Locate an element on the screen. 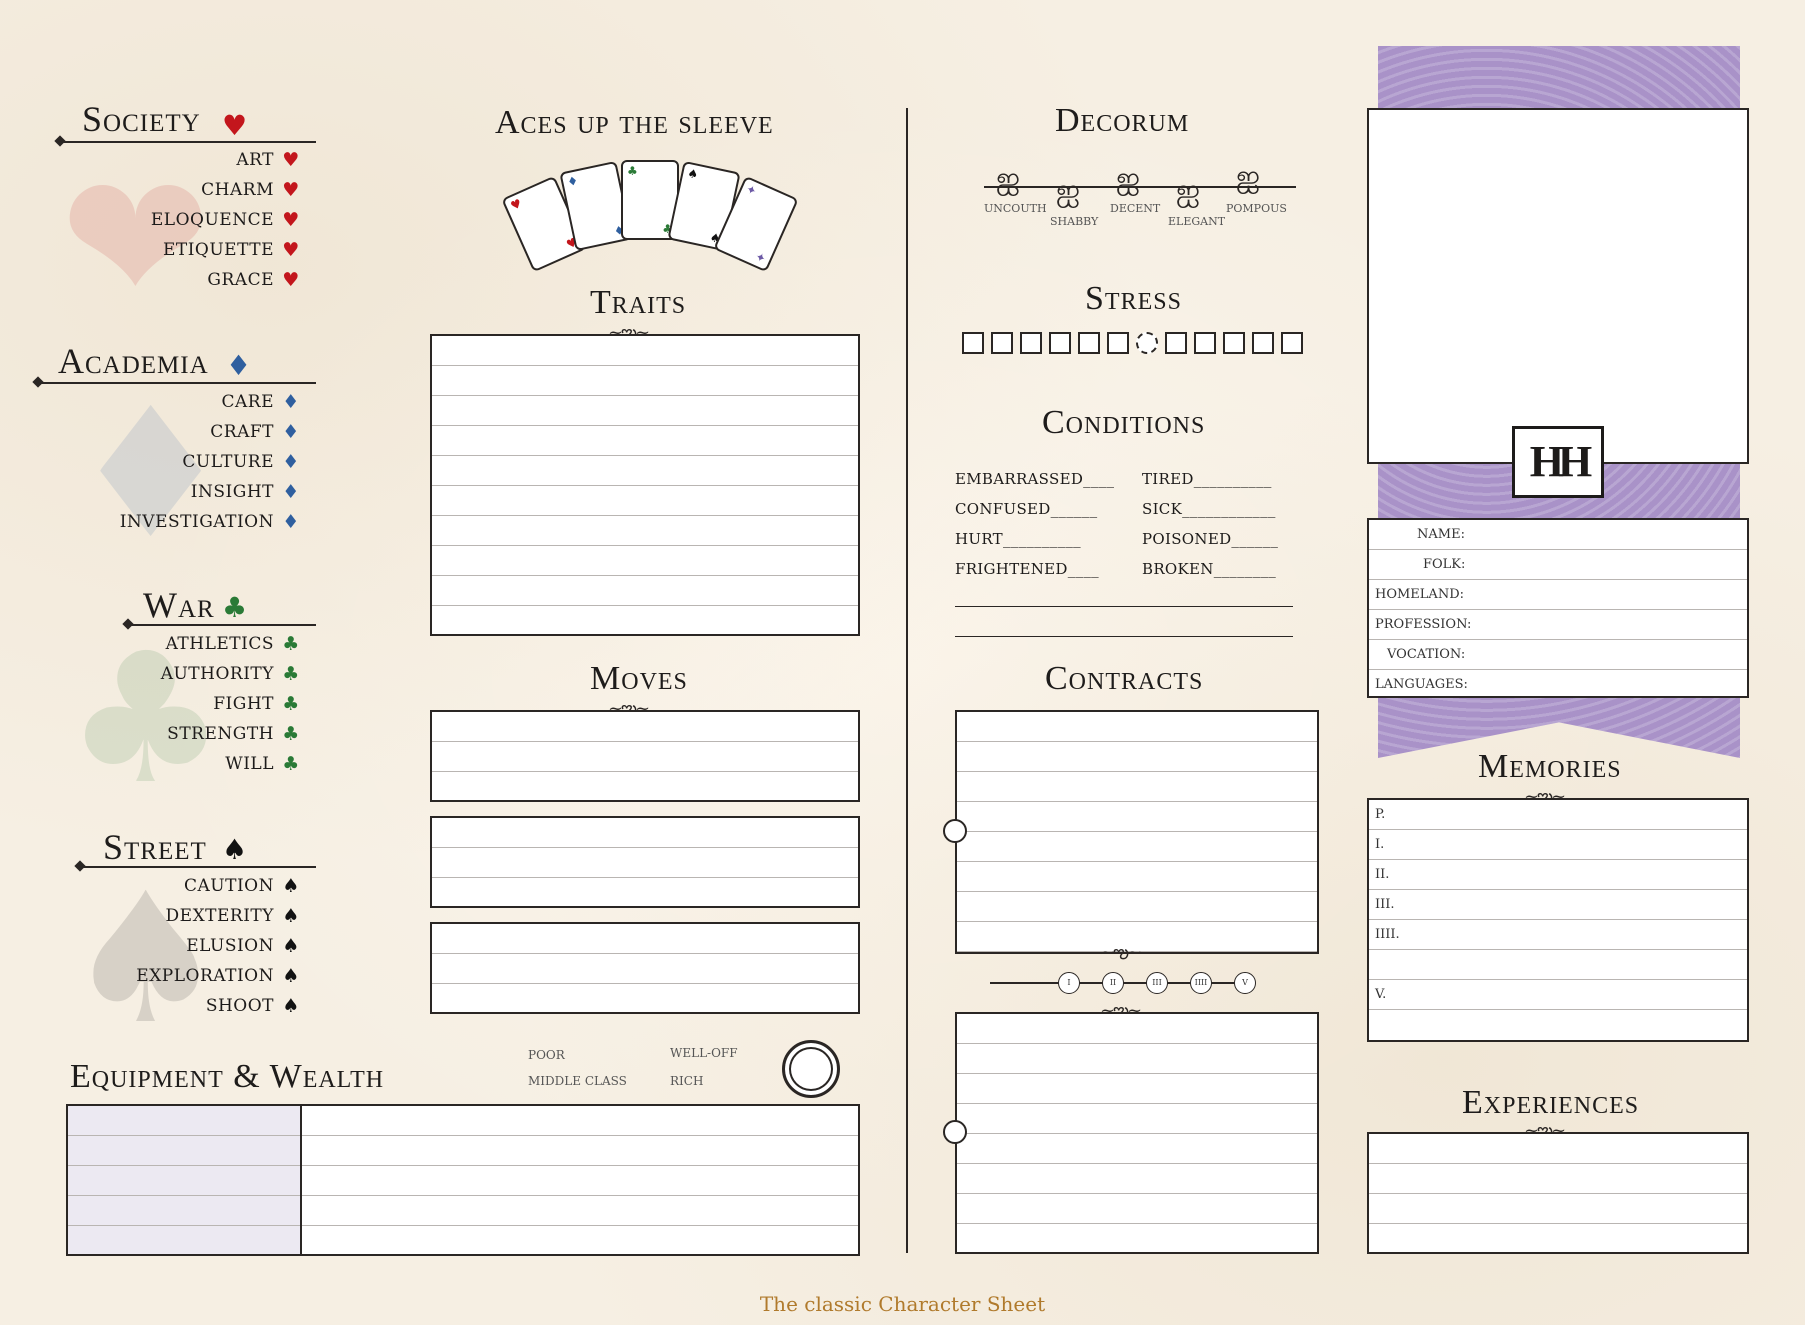 Image resolution: width=1805 pixels, height=1325 pixels. wealth-middle-class: MIDDLE CLASS is located at coordinates (577, 1081).